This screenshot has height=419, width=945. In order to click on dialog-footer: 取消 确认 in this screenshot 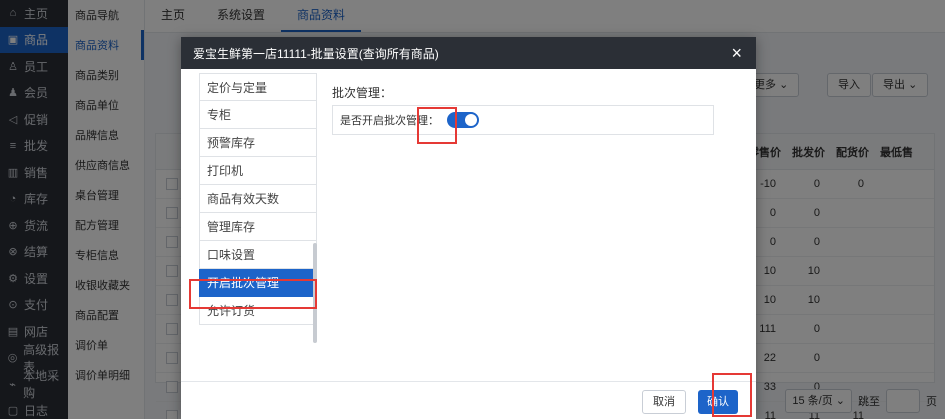, I will do `click(468, 400)`.